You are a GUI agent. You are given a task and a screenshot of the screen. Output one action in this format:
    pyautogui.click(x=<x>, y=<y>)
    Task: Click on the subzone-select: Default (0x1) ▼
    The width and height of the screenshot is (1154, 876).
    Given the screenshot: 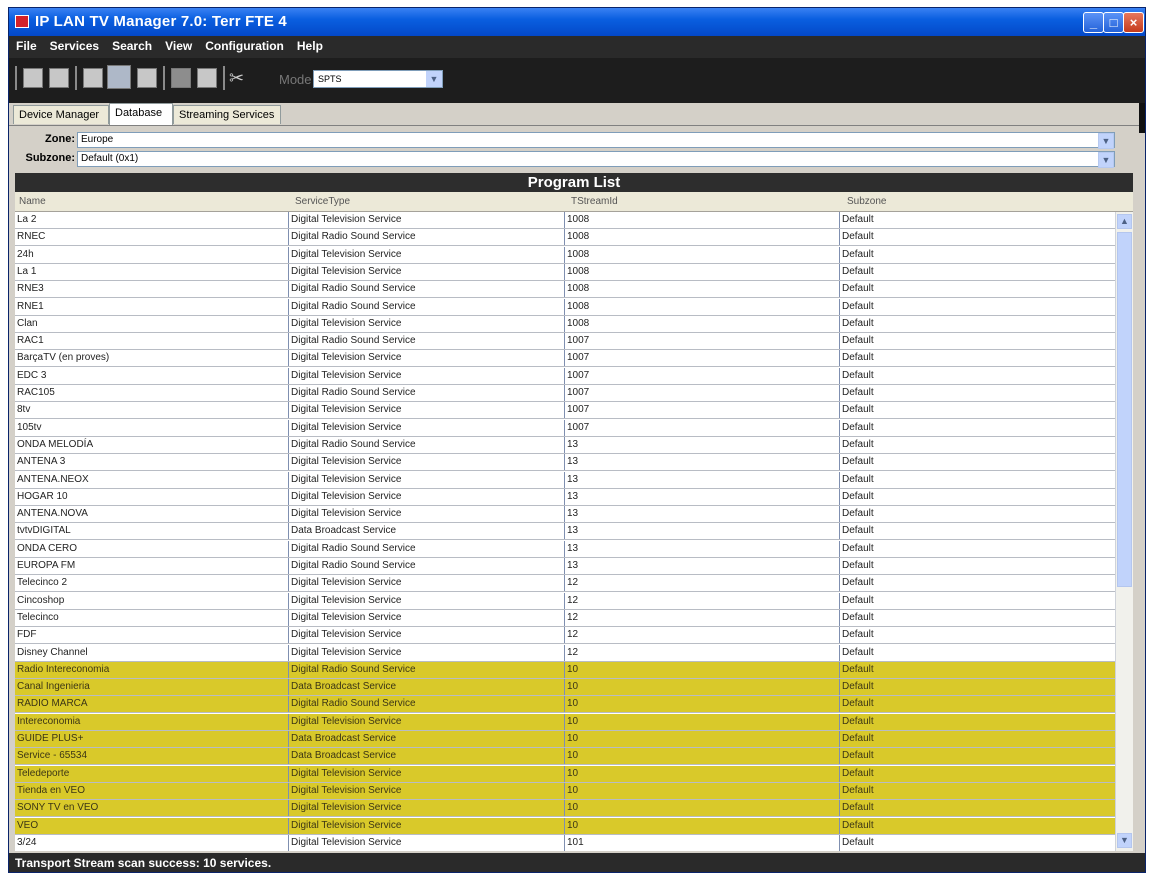 What is the action you would take?
    pyautogui.click(x=596, y=159)
    